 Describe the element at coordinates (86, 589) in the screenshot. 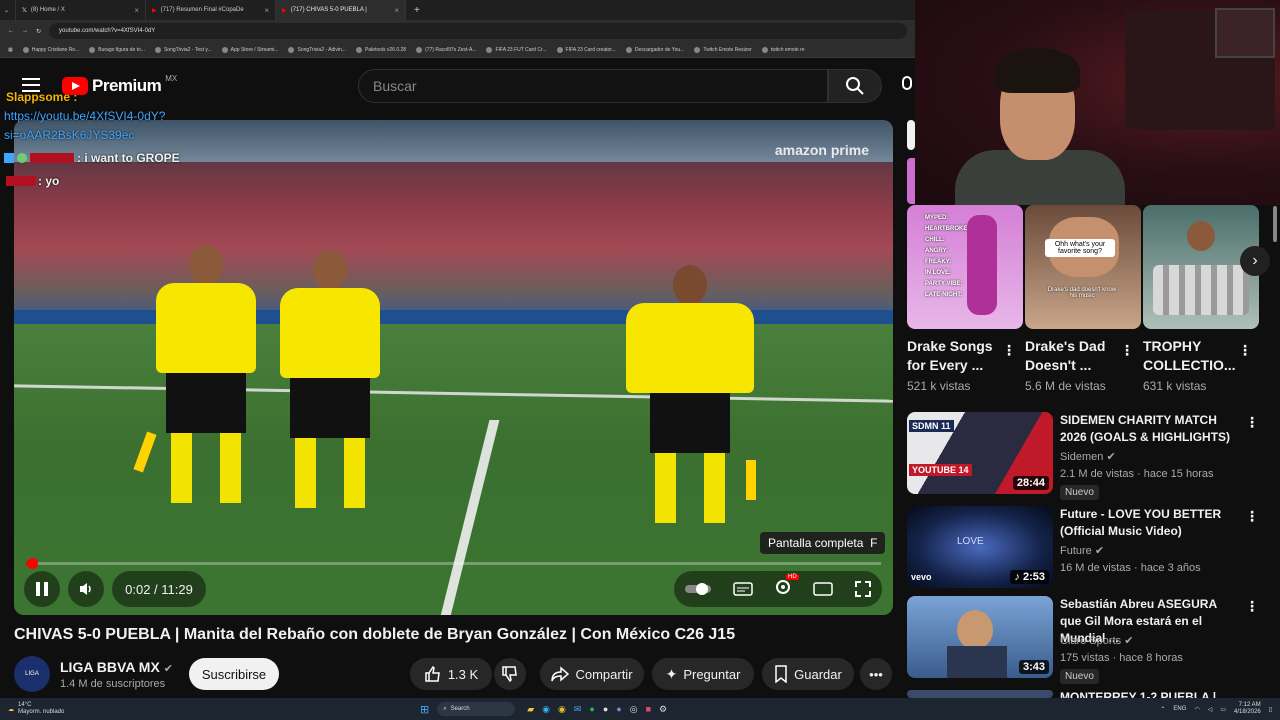

I see `volume-button` at that location.